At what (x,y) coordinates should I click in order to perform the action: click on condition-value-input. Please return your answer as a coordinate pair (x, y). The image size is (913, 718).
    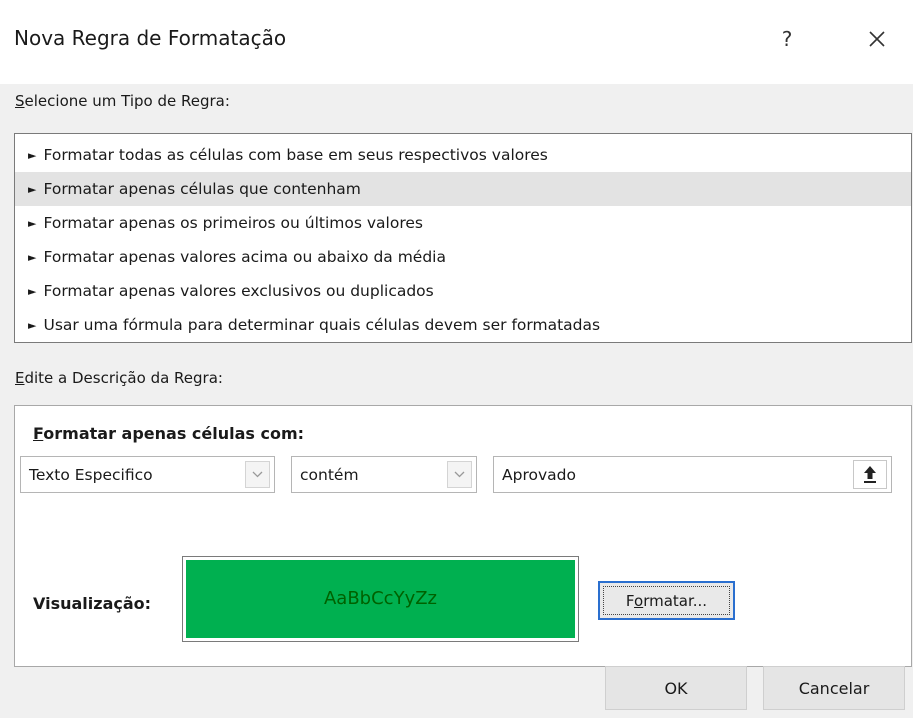
    Looking at the image, I should click on (692, 474).